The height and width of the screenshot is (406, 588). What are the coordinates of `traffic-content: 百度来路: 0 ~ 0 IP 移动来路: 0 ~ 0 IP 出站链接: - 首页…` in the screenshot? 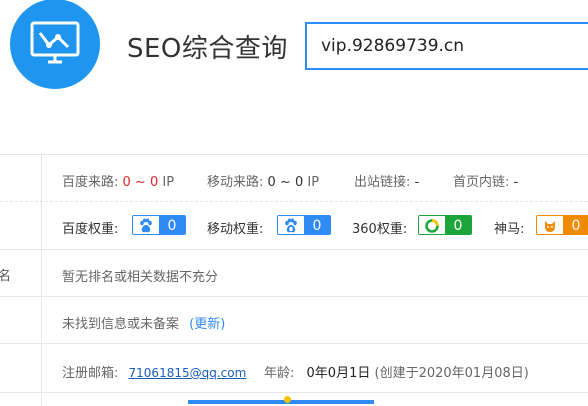 It's located at (325, 178).